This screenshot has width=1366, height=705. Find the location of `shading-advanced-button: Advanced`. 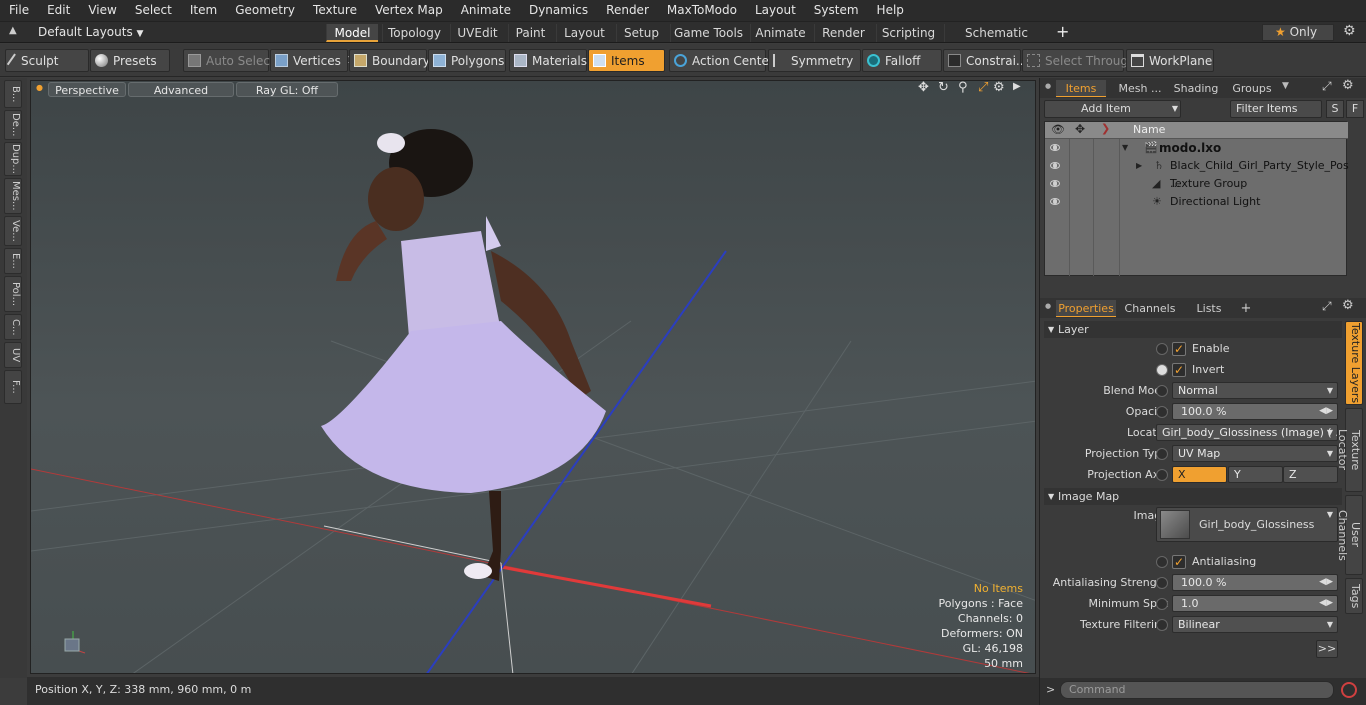

shading-advanced-button: Advanced is located at coordinates (181, 89).